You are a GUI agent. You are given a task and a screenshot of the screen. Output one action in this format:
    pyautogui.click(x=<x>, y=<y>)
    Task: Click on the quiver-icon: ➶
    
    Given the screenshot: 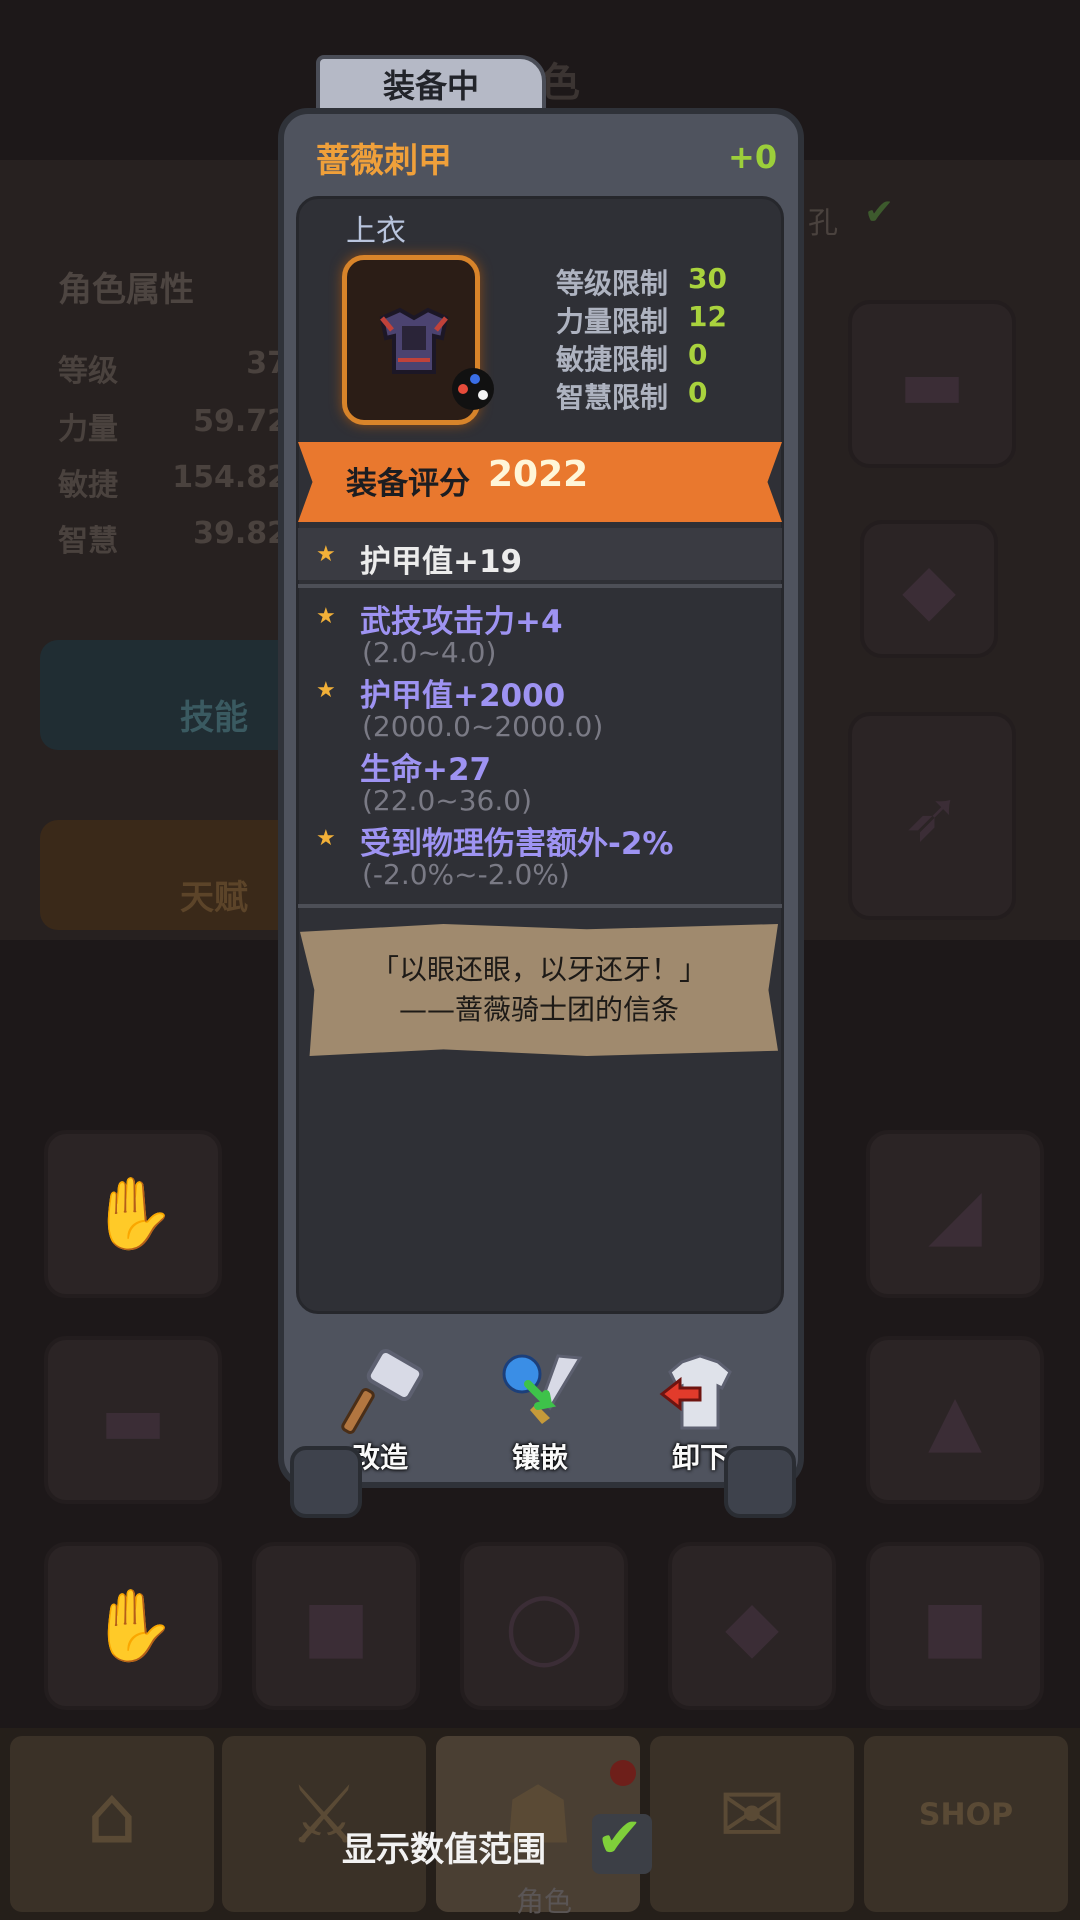 What is the action you would take?
    pyautogui.click(x=932, y=816)
    